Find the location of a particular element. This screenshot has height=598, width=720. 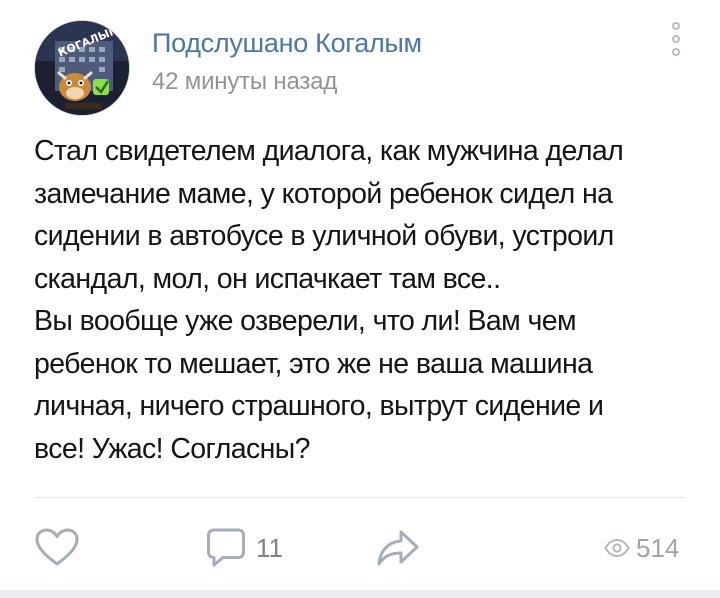

bottom-separator is located at coordinates (360, 594).